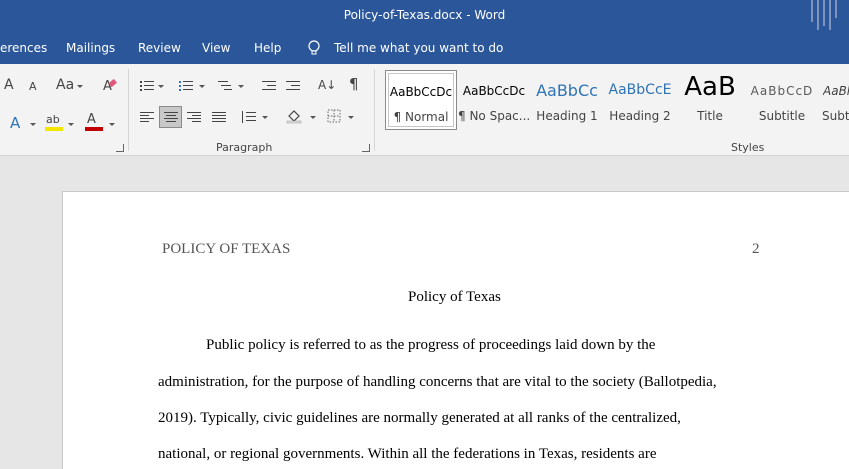 The height and width of the screenshot is (469, 849). Describe the element at coordinates (147, 117) in the screenshot. I see `align-left-icon` at that location.